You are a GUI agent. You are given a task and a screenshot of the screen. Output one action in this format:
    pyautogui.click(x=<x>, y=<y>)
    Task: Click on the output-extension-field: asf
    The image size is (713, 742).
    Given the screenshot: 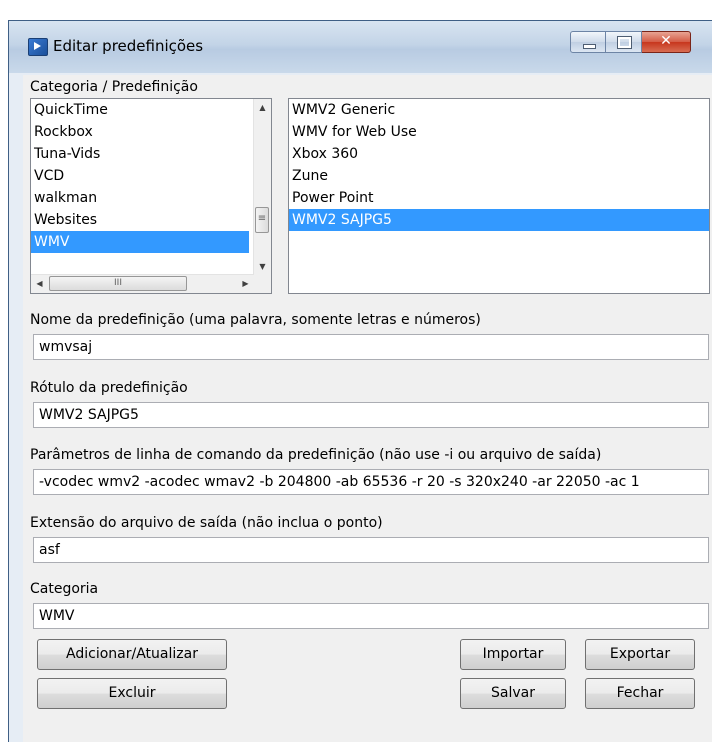 What is the action you would take?
    pyautogui.click(x=371, y=550)
    